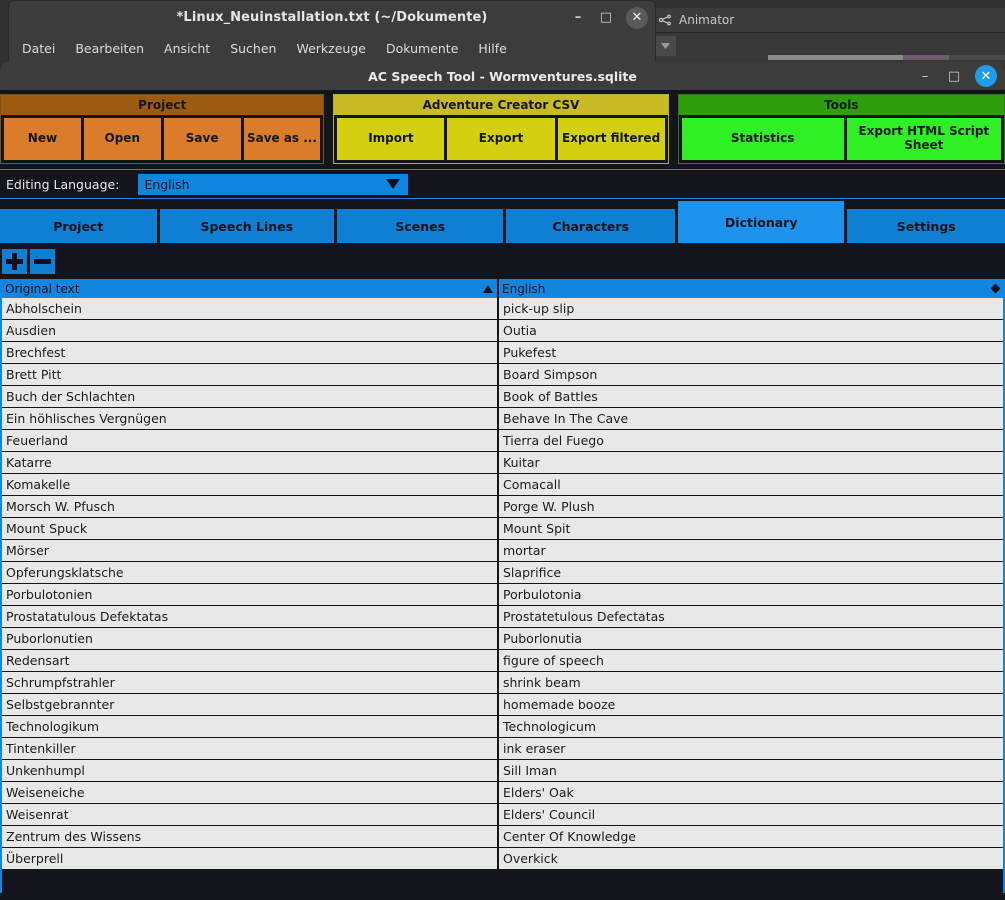 The image size is (1005, 900). I want to click on cell-english: Outia, so click(751, 331).